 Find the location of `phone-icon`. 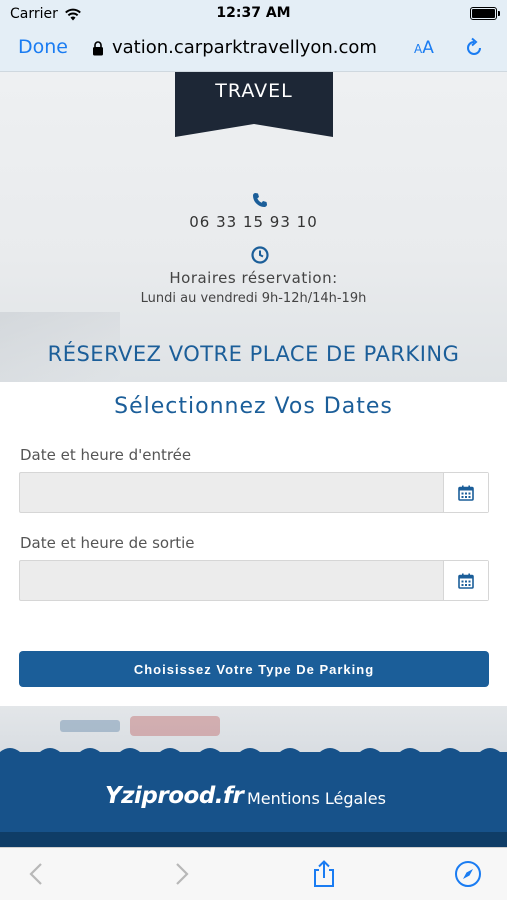

phone-icon is located at coordinates (260, 200).